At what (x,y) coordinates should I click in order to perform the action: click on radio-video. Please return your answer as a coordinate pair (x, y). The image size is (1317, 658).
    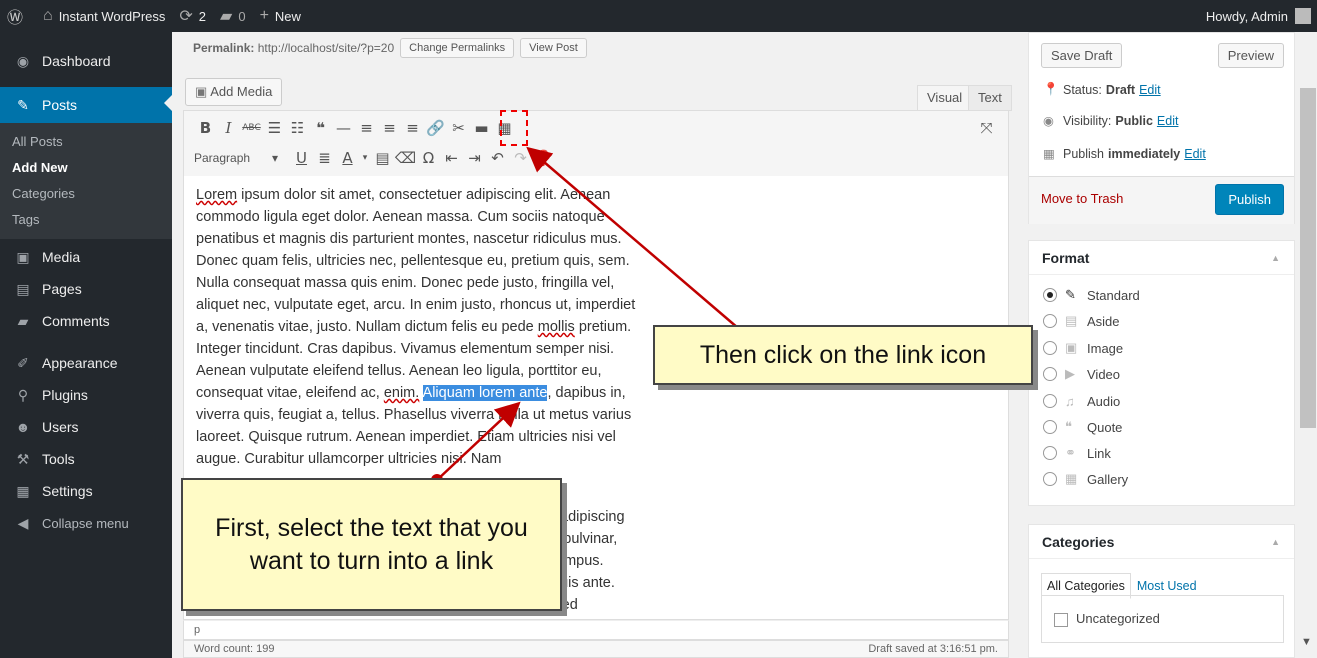
    Looking at the image, I should click on (1050, 374).